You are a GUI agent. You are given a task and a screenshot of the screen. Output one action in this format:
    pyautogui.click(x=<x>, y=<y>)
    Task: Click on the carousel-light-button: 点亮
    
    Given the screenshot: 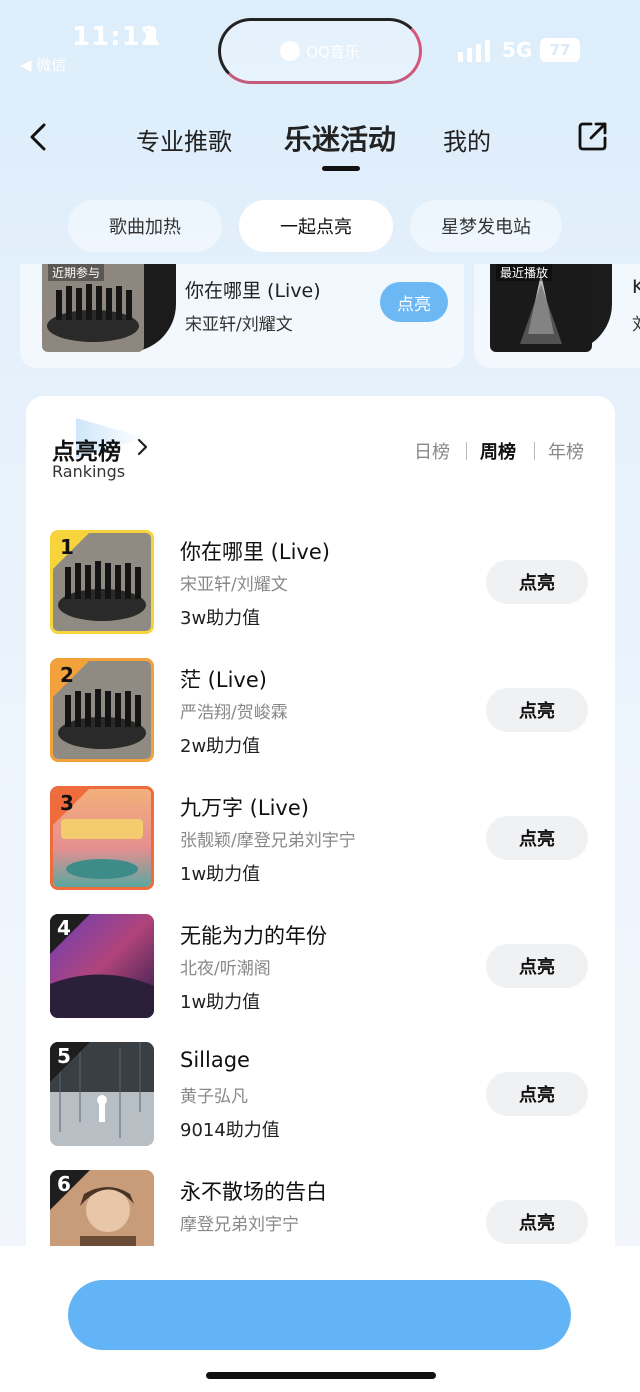 What is the action you would take?
    pyautogui.click(x=414, y=302)
    